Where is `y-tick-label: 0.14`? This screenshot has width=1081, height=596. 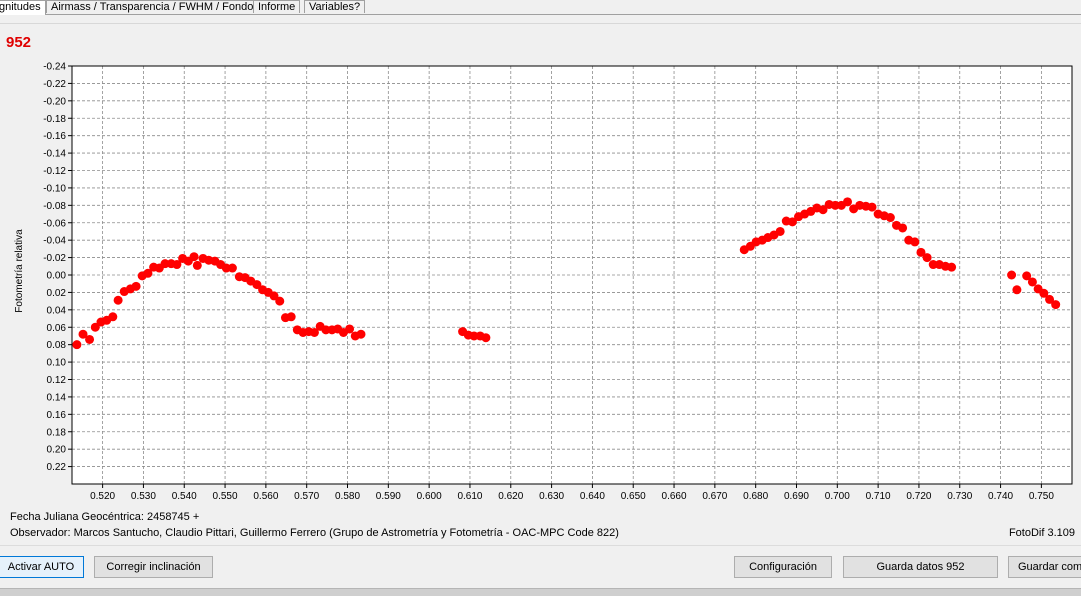 y-tick-label: 0.14 is located at coordinates (57, 397).